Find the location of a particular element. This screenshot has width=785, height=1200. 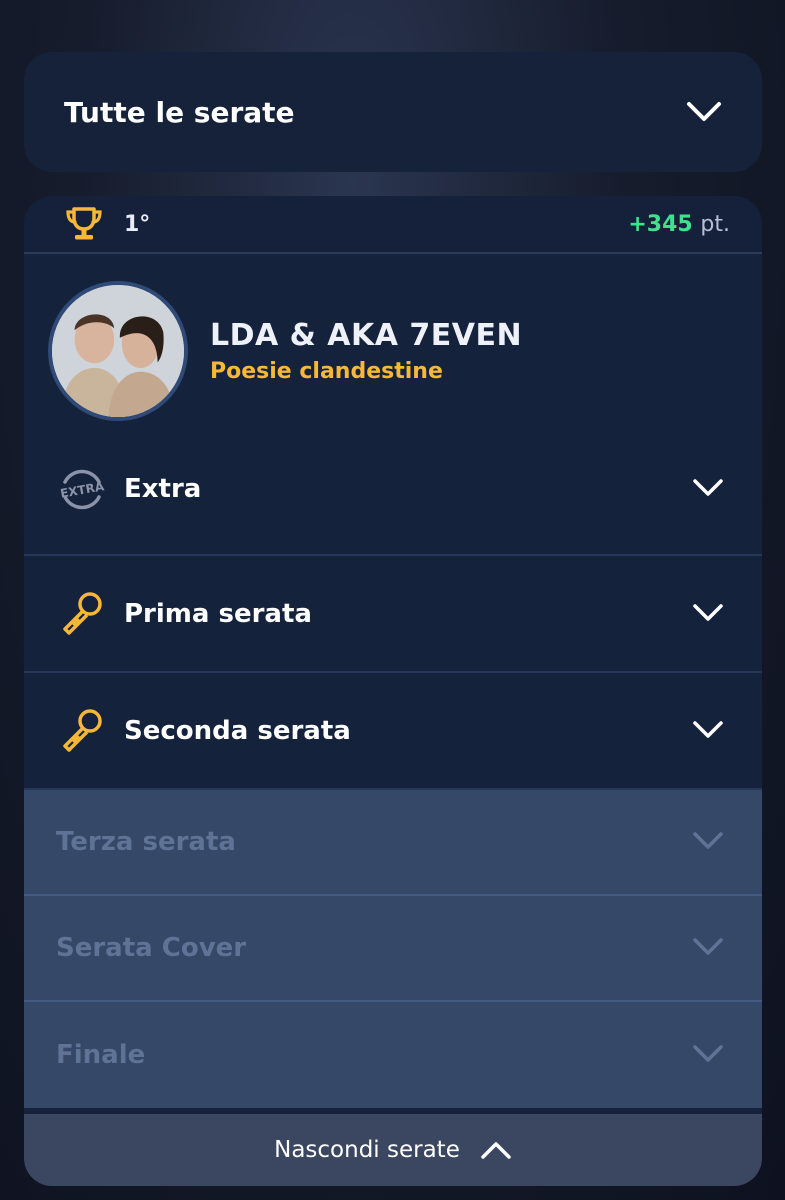

points-badge: +345 pt. is located at coordinates (679, 224).